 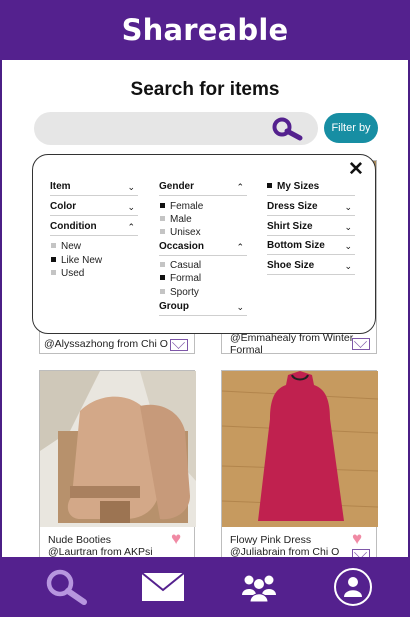 I want to click on profile-icon, so click(x=353, y=587).